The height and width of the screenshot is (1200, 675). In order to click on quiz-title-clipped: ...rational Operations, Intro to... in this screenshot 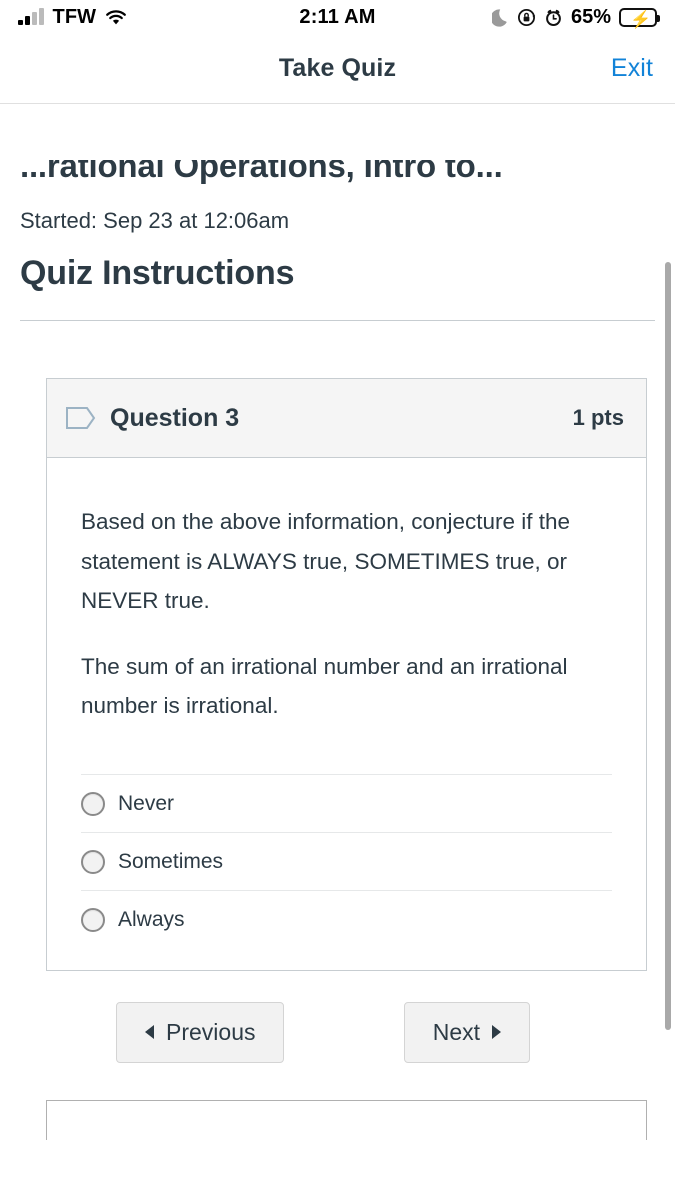, I will do `click(261, 172)`.